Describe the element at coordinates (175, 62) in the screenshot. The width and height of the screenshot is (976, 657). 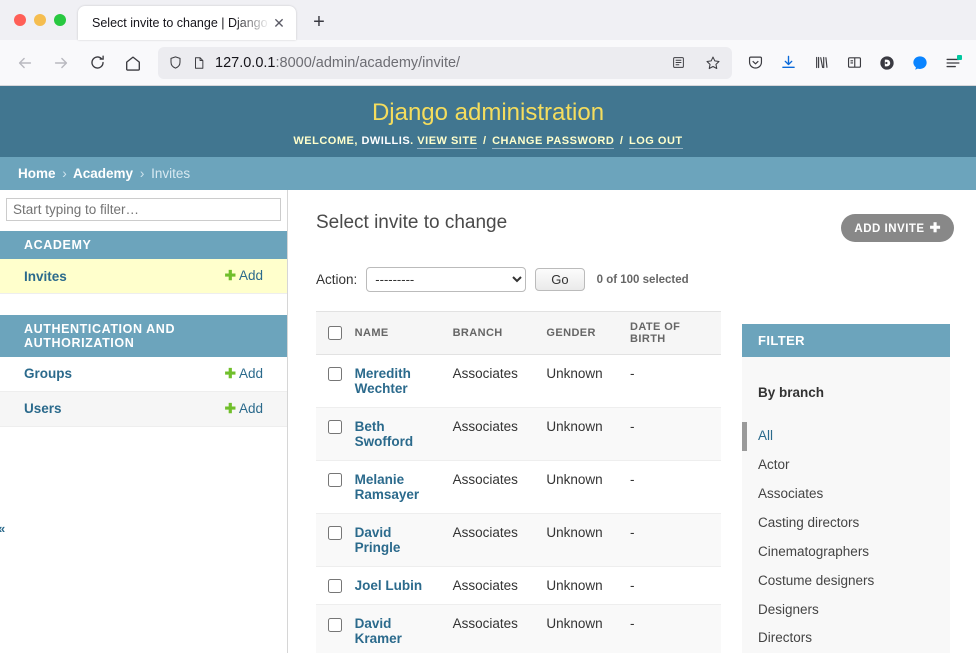
I see `shield-icon` at that location.